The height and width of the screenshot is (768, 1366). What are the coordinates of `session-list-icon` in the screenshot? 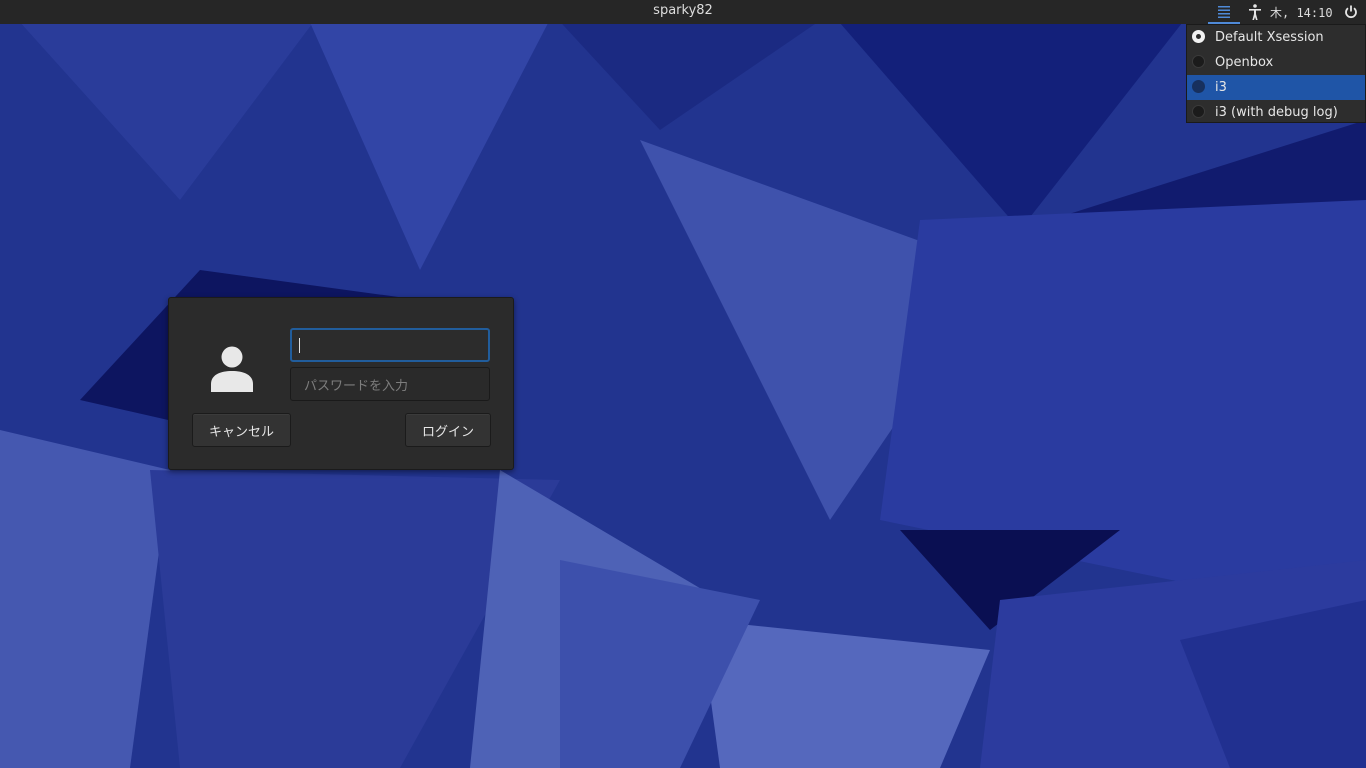 It's located at (1224, 12).